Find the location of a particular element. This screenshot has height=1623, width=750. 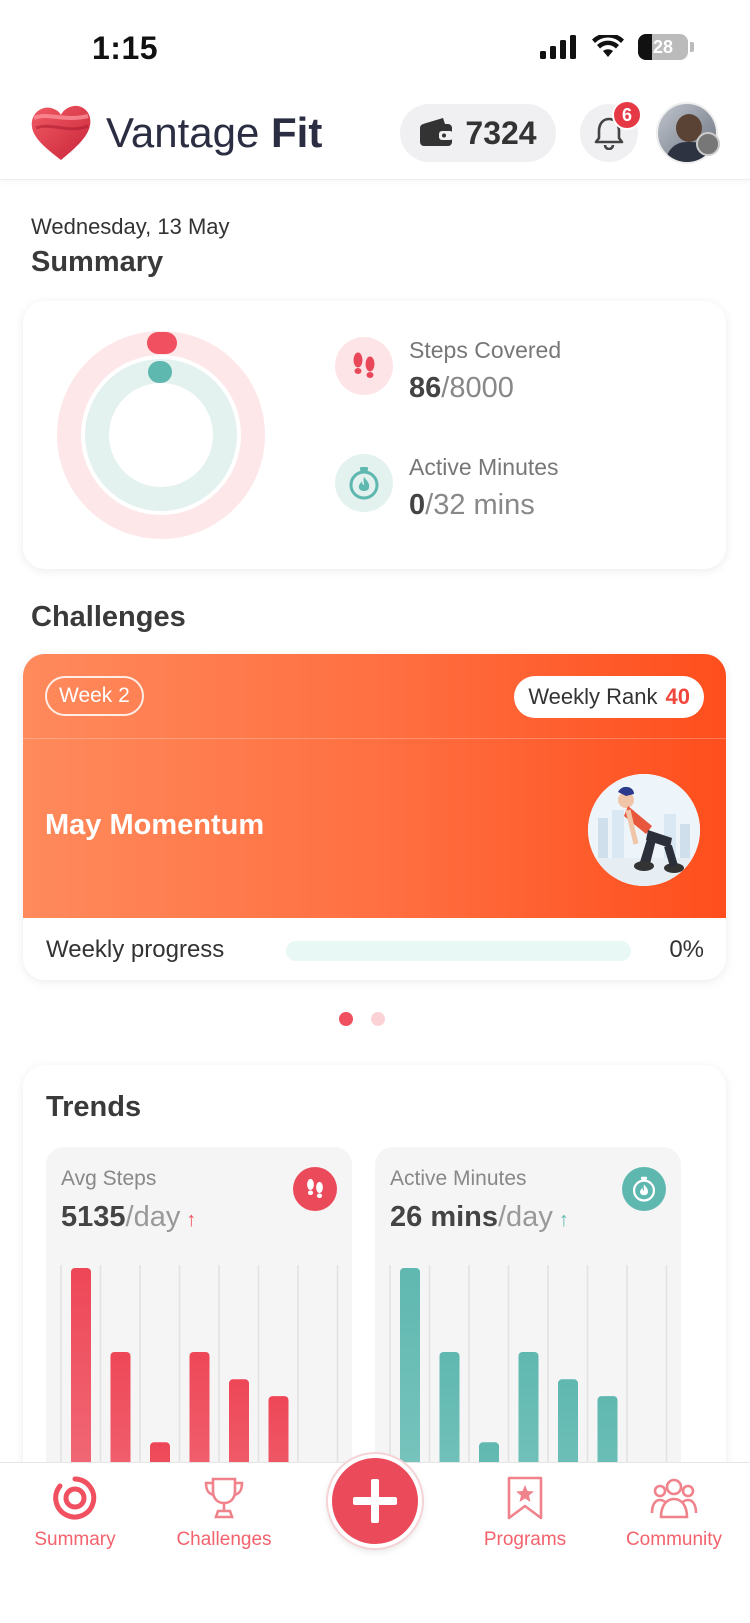

community-people-icon is located at coordinates (674, 1498).